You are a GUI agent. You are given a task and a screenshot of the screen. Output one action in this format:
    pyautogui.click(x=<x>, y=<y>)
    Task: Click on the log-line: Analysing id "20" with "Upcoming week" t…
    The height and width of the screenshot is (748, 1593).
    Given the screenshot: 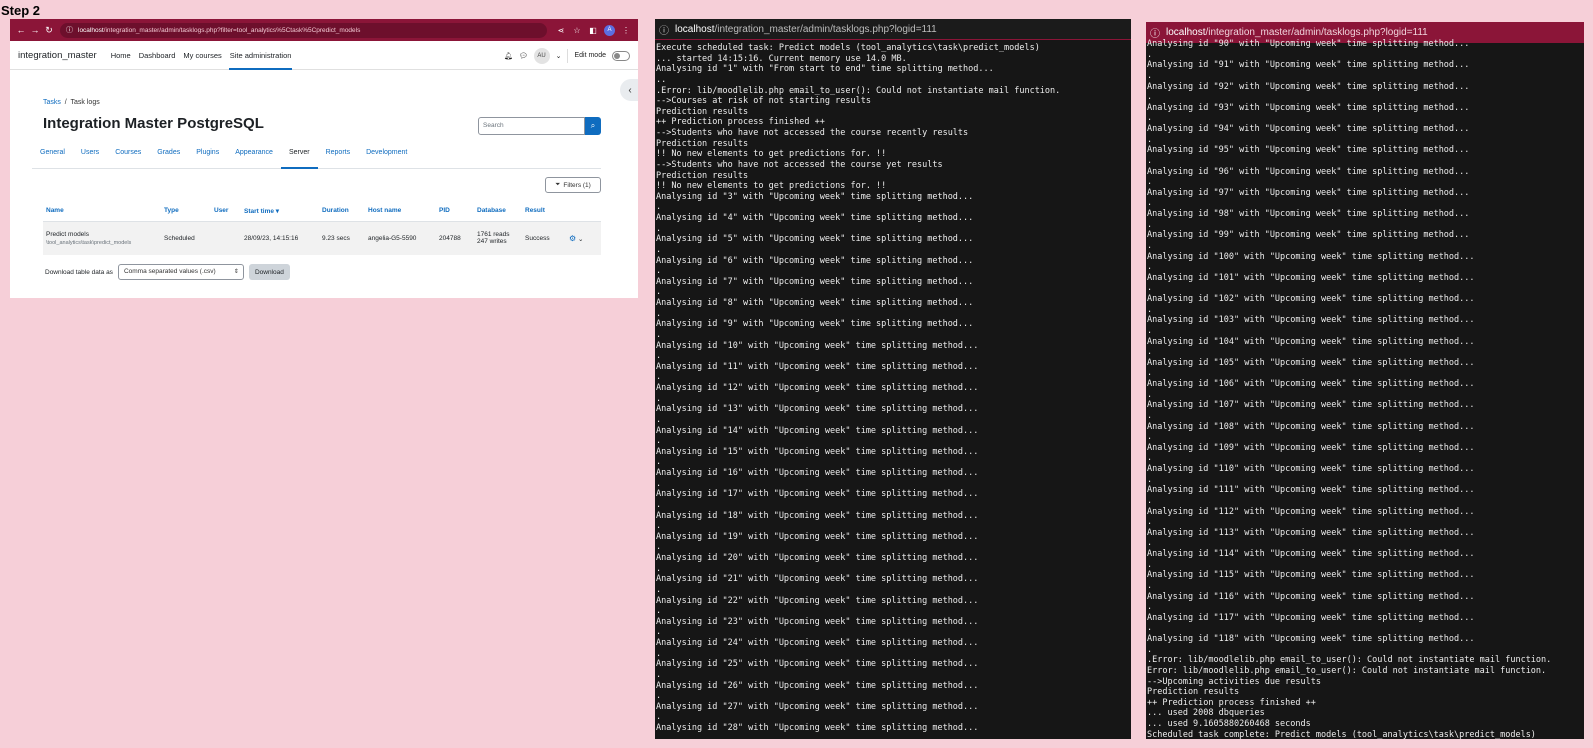 What is the action you would take?
    pyautogui.click(x=817, y=558)
    